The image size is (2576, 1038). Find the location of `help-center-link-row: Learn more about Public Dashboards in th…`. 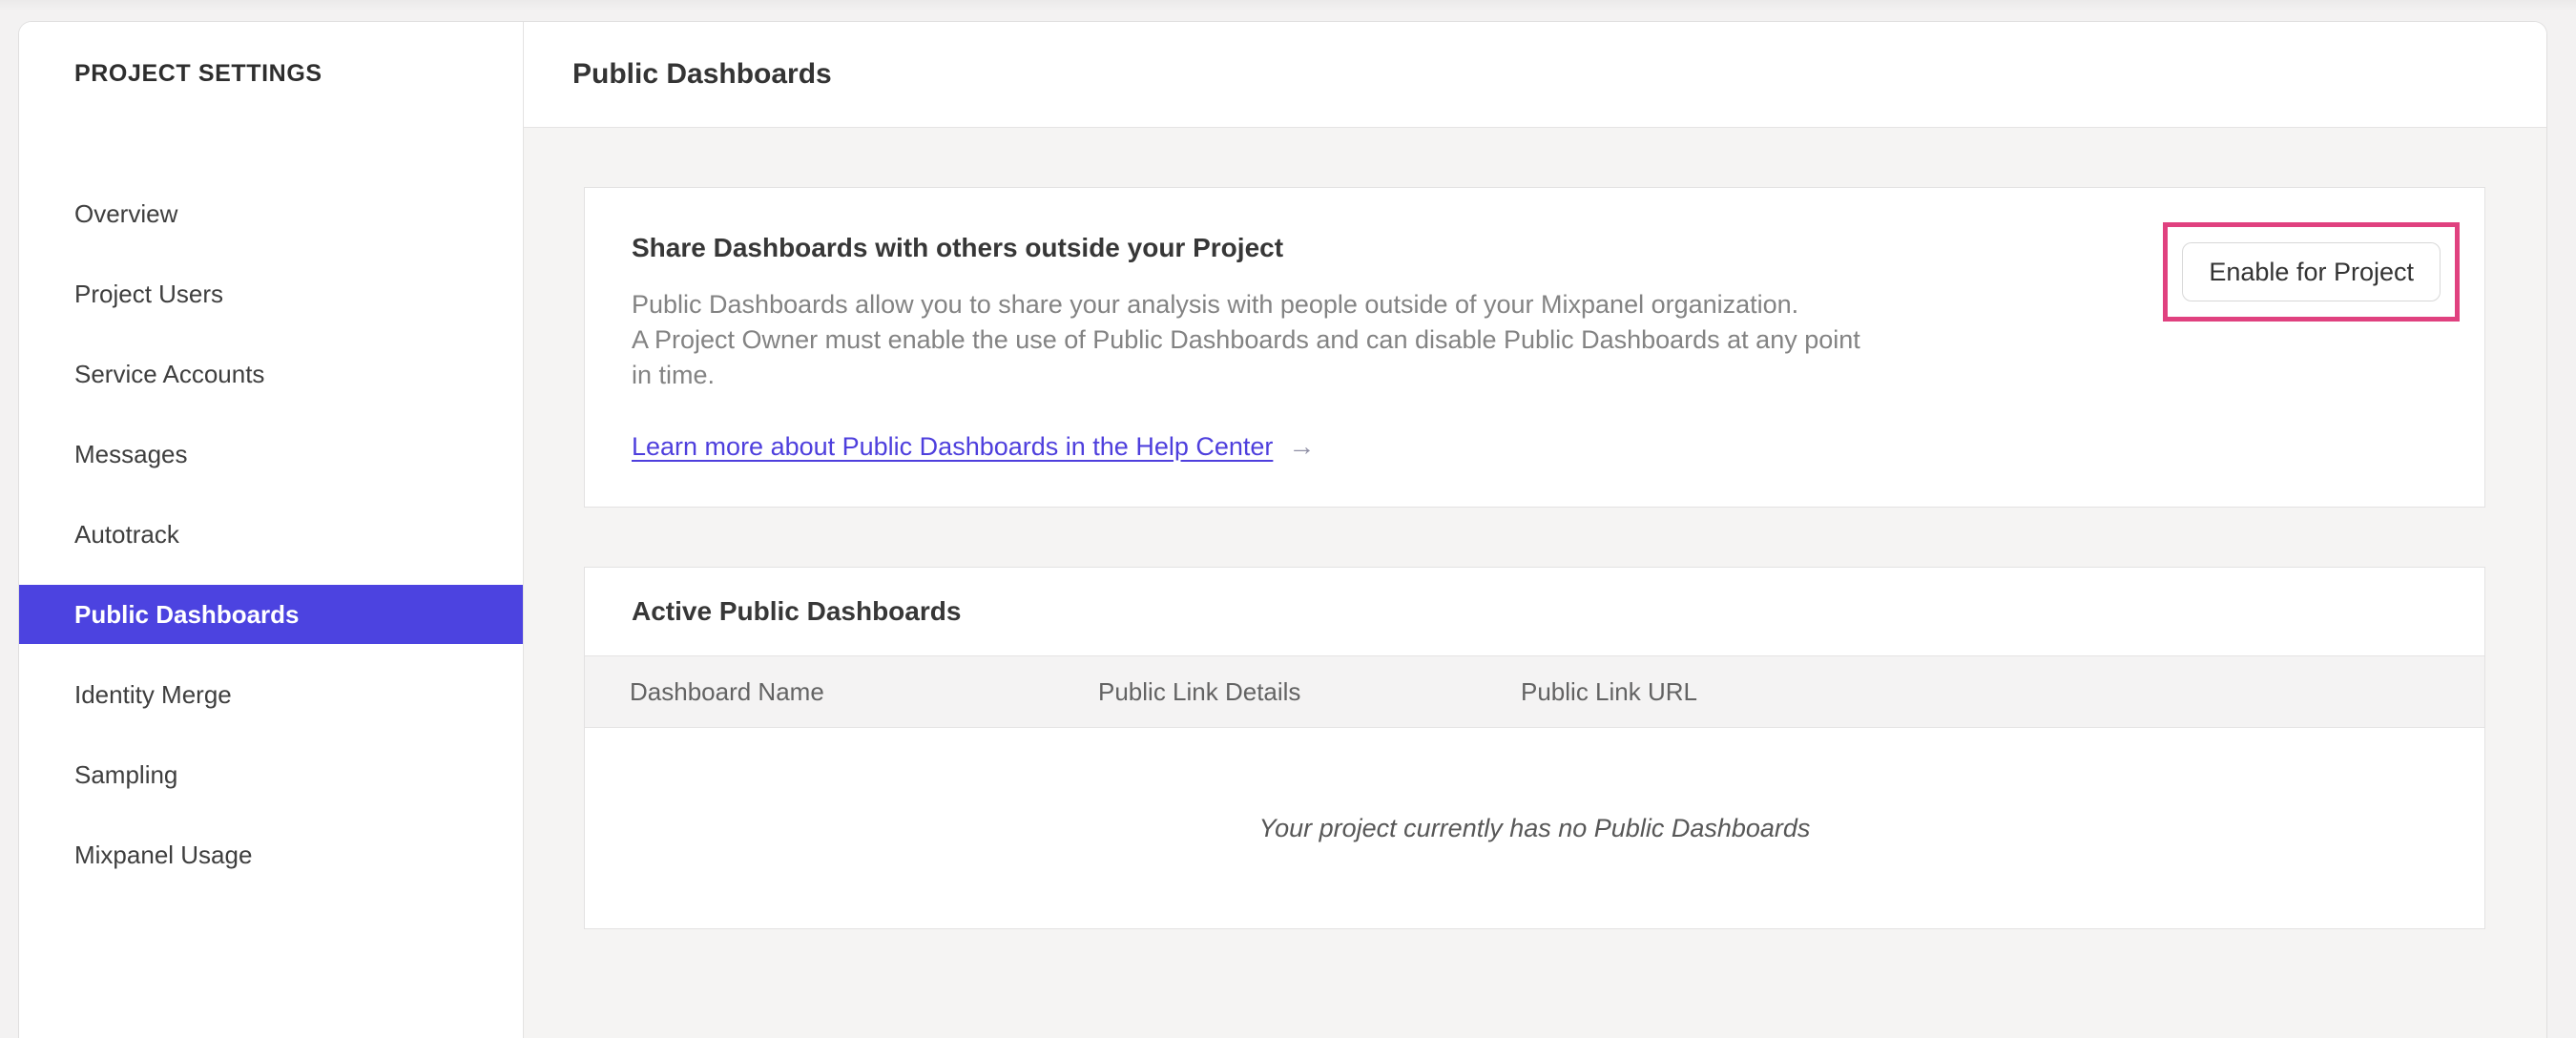

help-center-link-row: Learn more about Public Dashboards in th… is located at coordinates (1558, 446).